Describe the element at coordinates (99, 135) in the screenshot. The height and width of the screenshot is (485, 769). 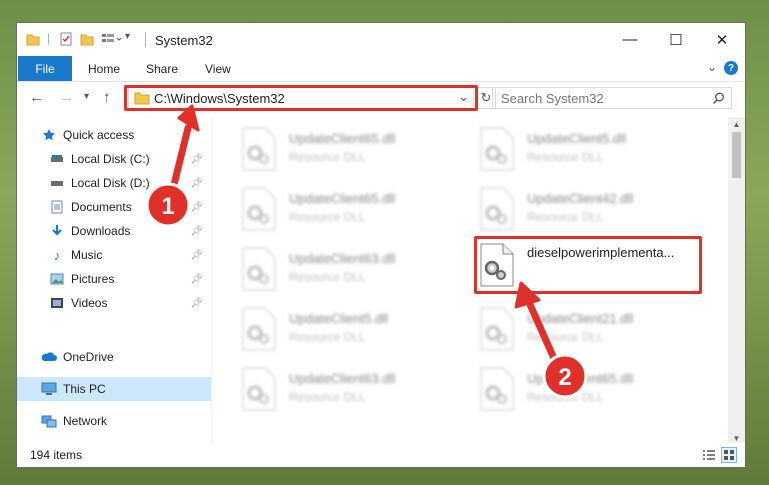
I see `sidebar-item-label: Quick access` at that location.